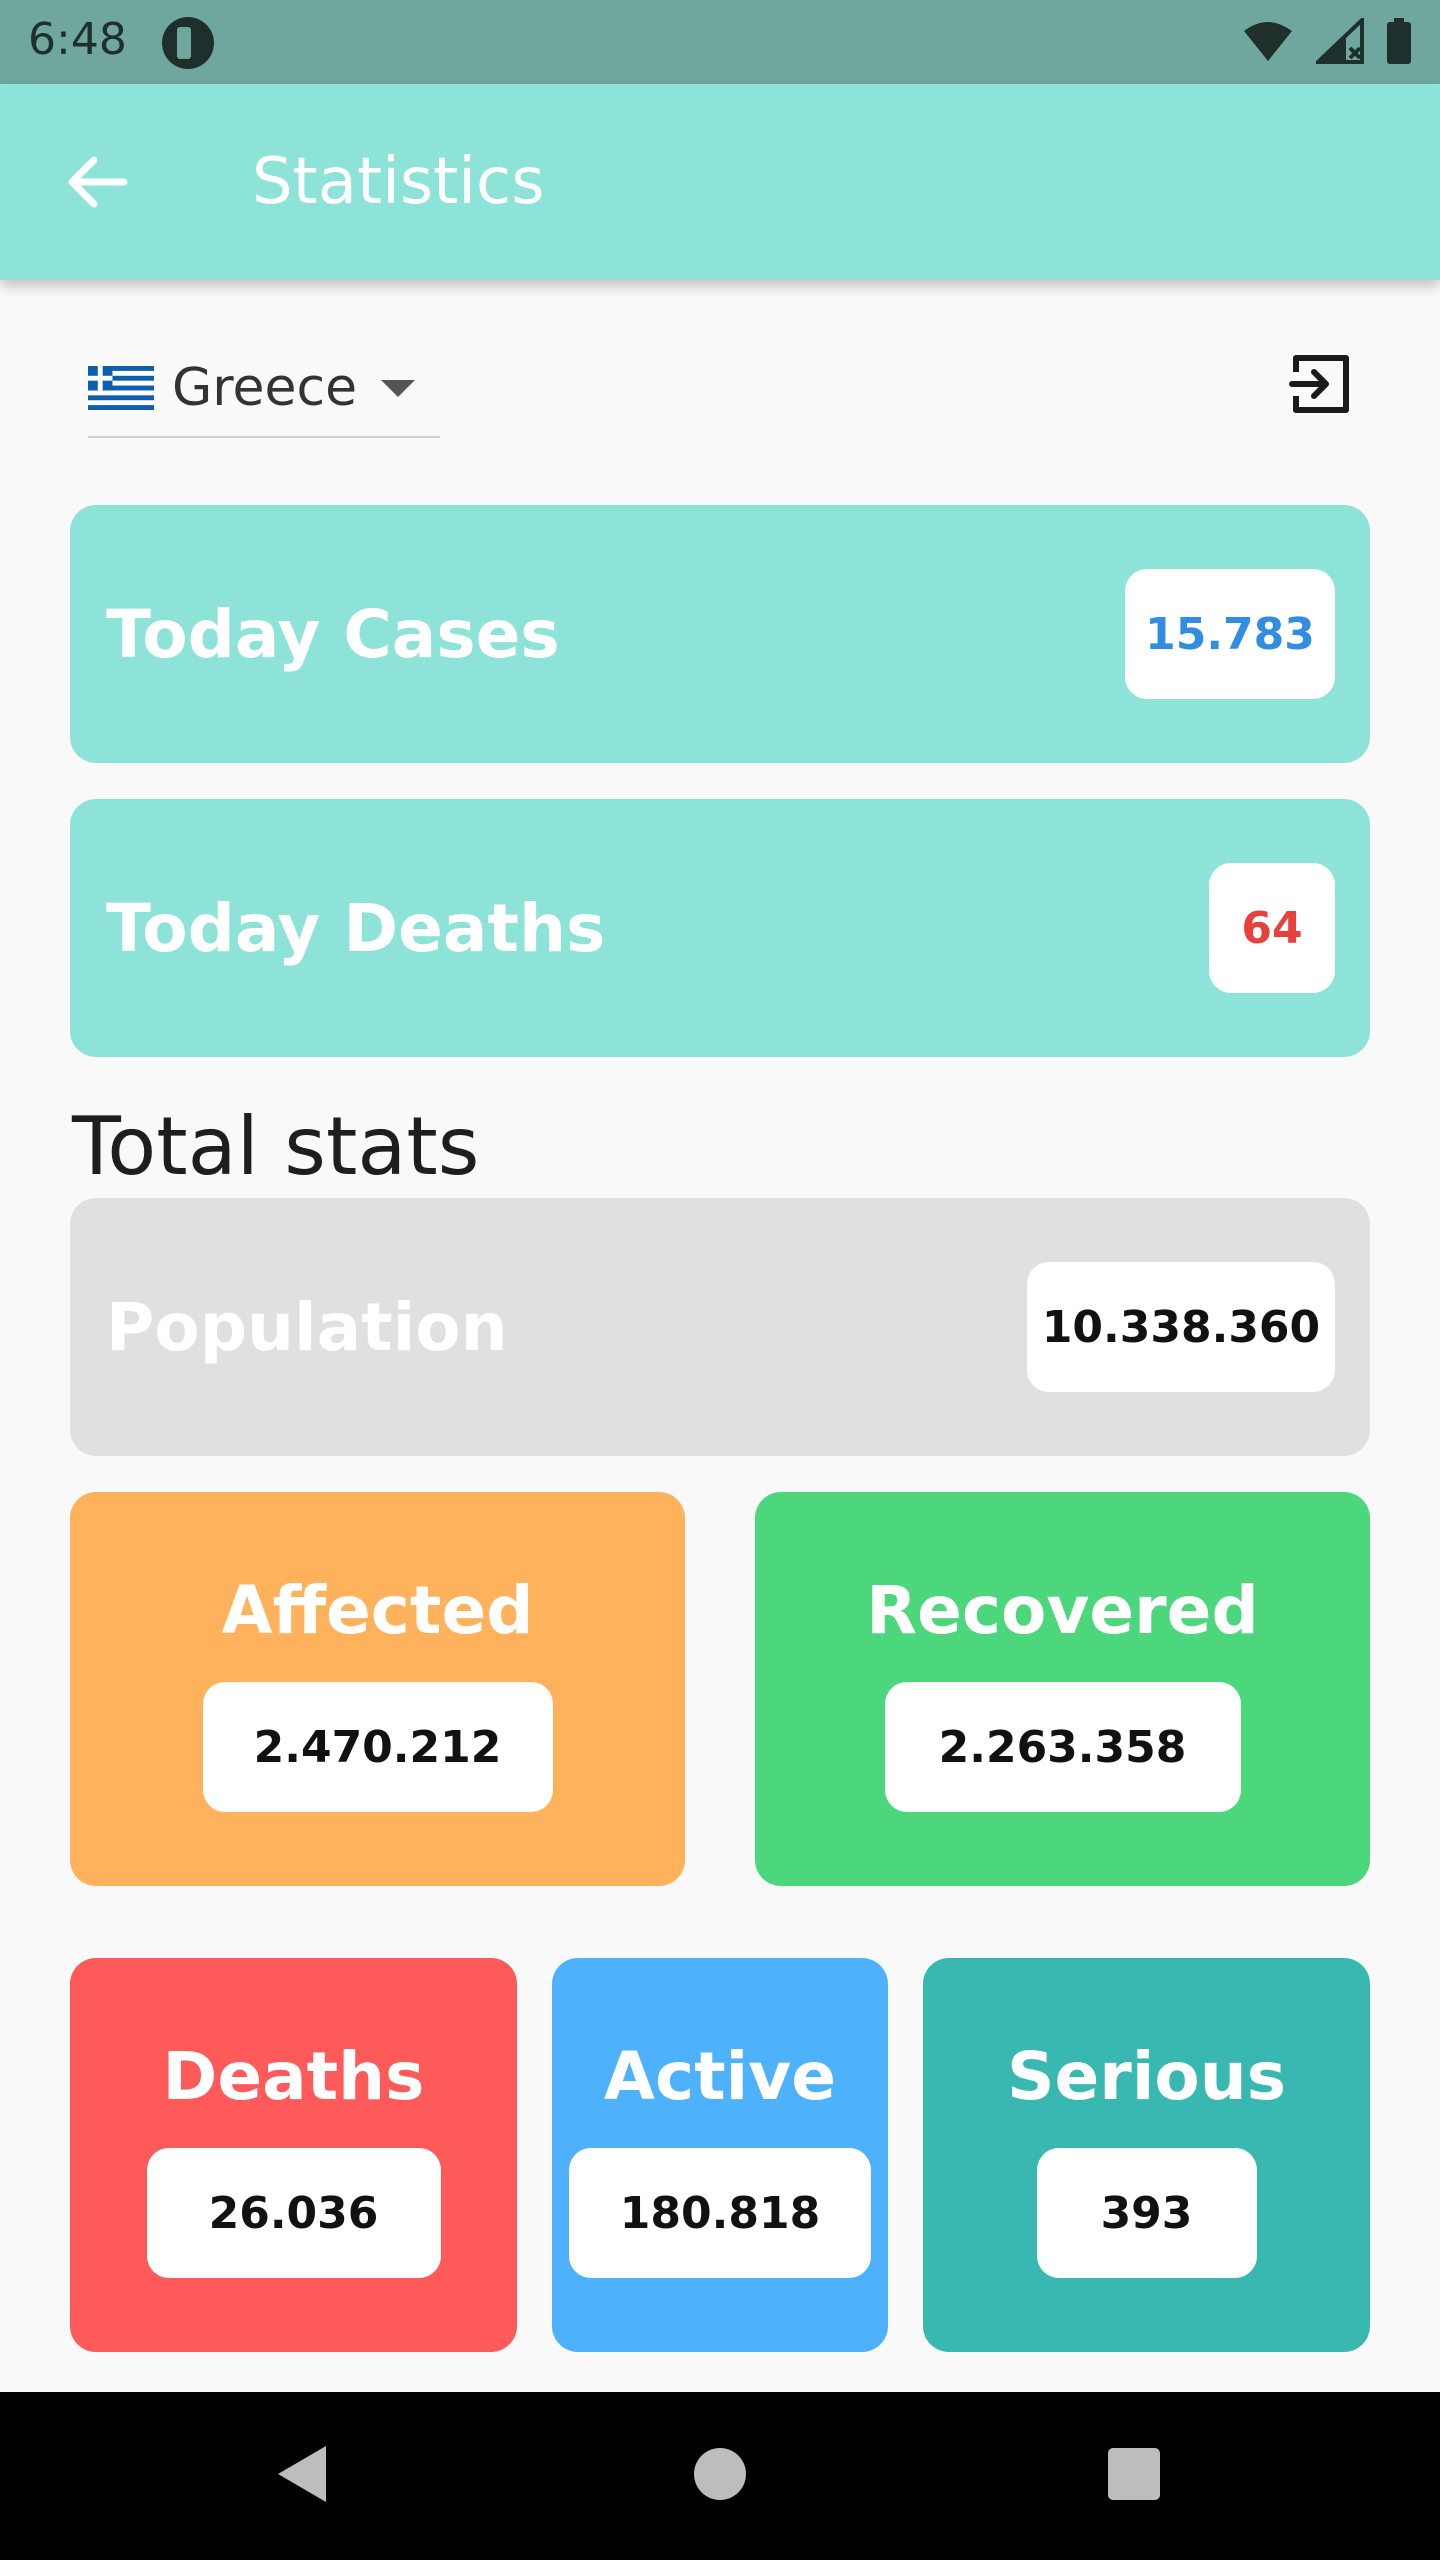 The image size is (1440, 2560). What do you see at coordinates (293, 2076) in the screenshot?
I see `deaths-label: Deaths` at bounding box center [293, 2076].